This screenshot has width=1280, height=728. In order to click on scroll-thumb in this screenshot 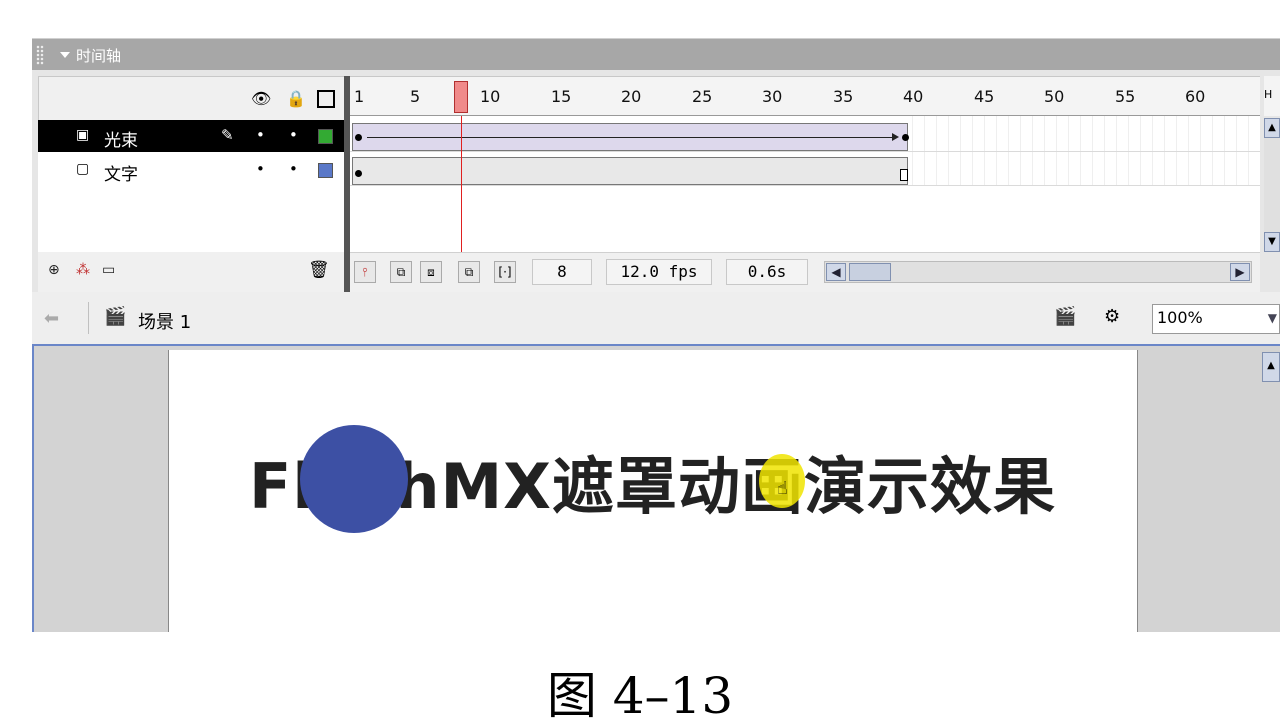, I will do `click(870, 272)`.